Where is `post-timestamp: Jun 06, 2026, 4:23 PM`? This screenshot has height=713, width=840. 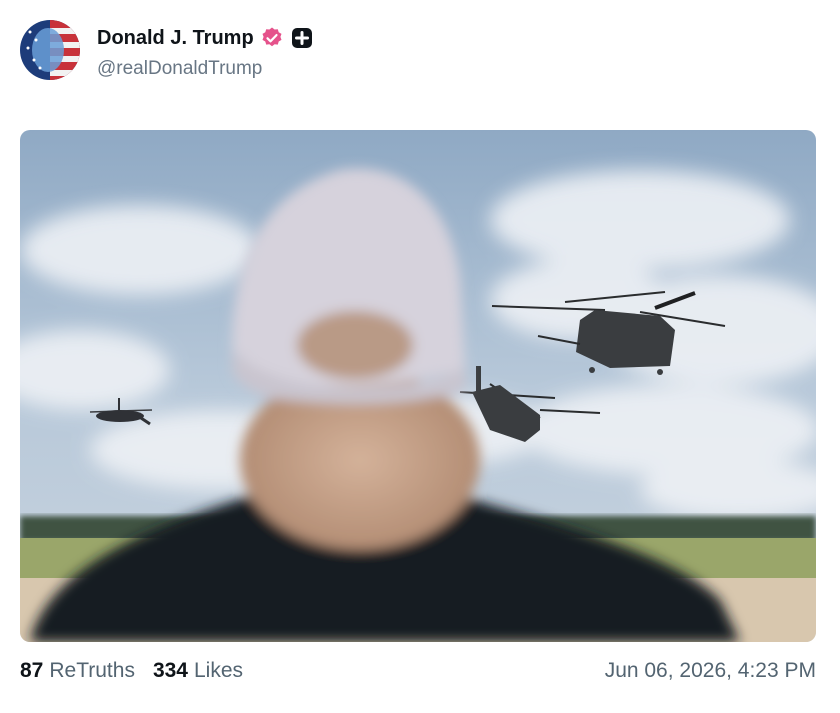
post-timestamp: Jun 06, 2026, 4:23 PM is located at coordinates (710, 671).